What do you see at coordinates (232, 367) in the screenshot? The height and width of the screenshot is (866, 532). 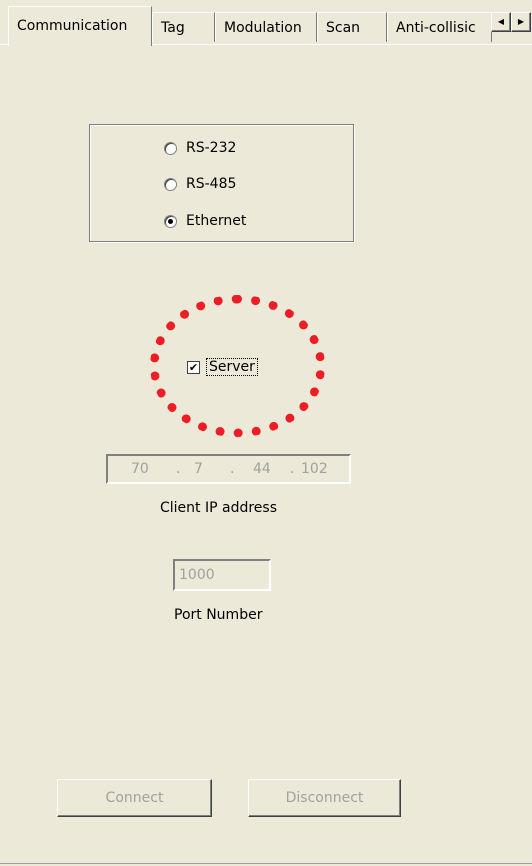 I see `server-label: Server` at bounding box center [232, 367].